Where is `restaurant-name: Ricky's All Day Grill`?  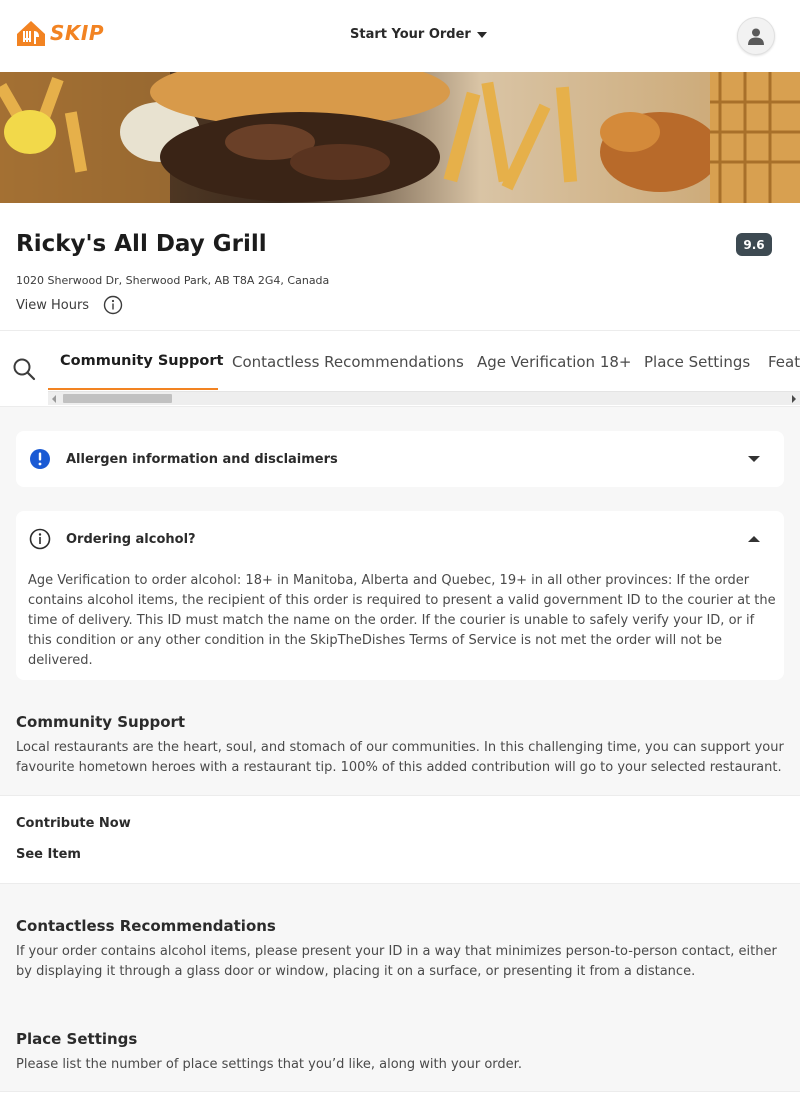 restaurant-name: Ricky's All Day Grill is located at coordinates (141, 244).